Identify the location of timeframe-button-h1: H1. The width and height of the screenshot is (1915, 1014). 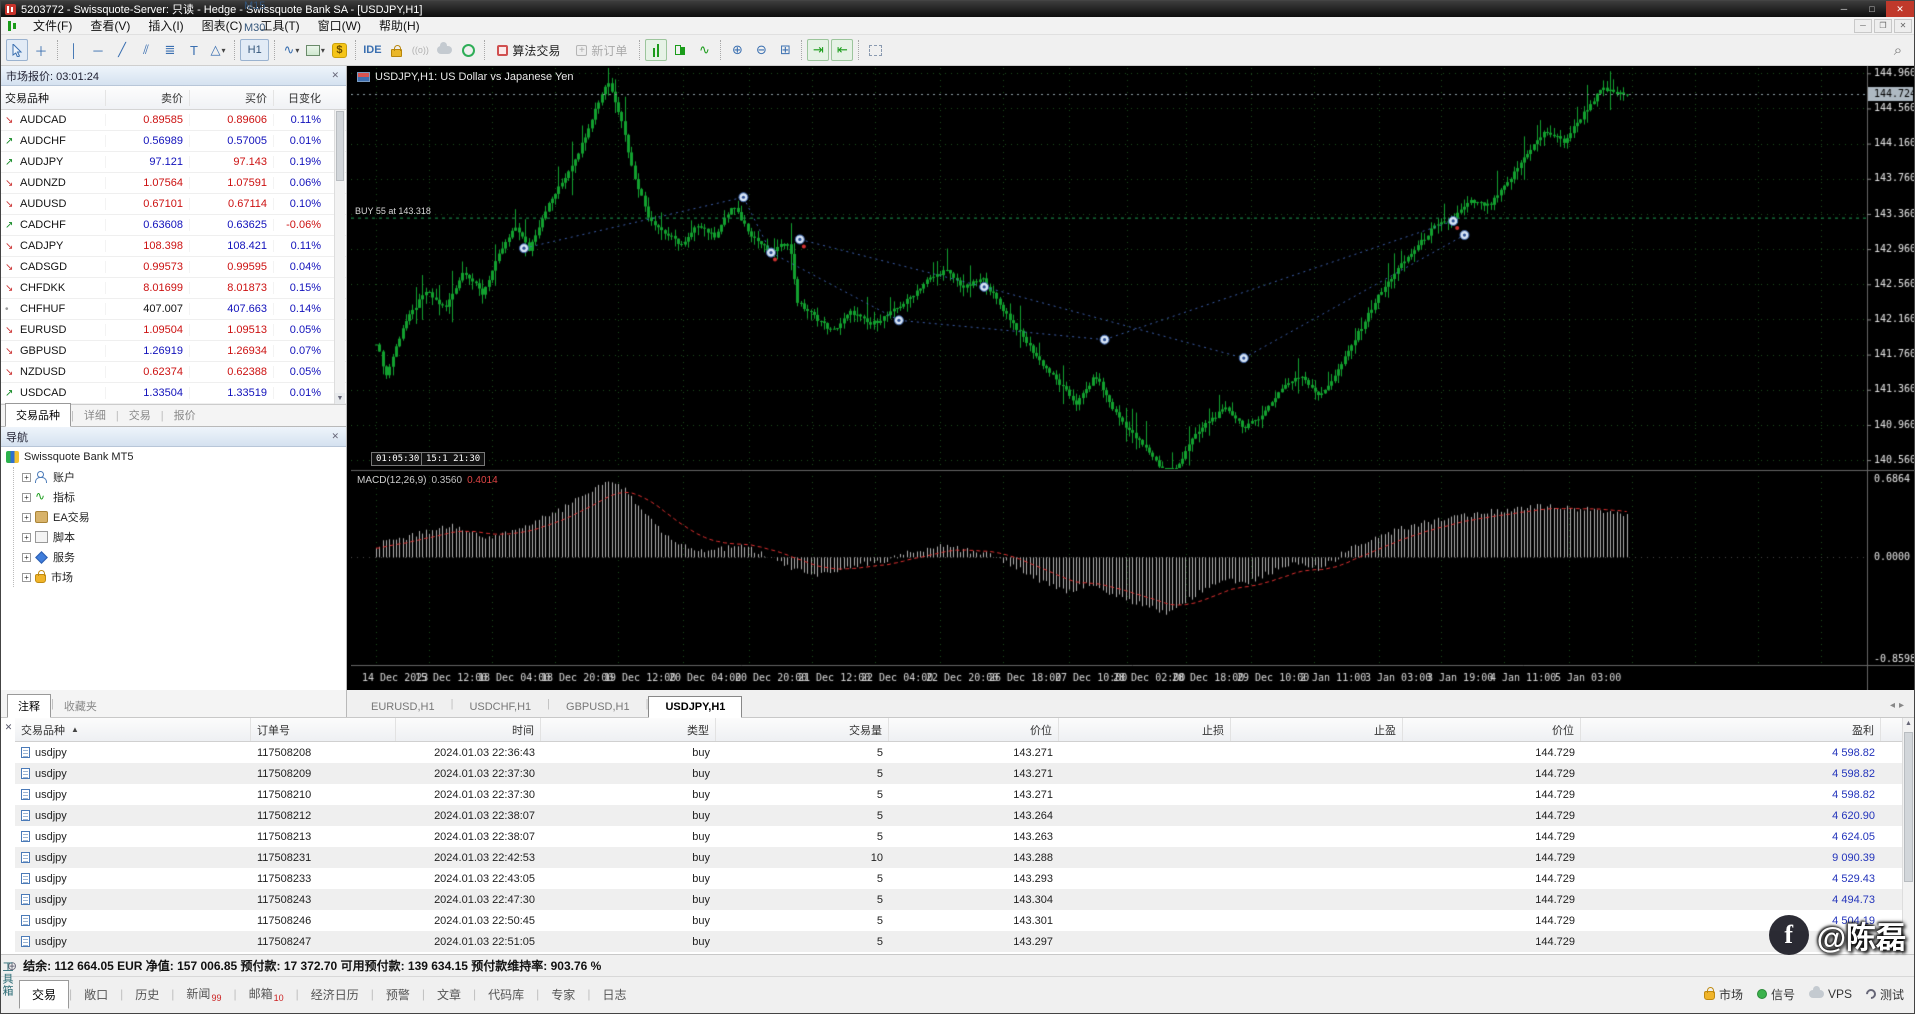
(255, 50).